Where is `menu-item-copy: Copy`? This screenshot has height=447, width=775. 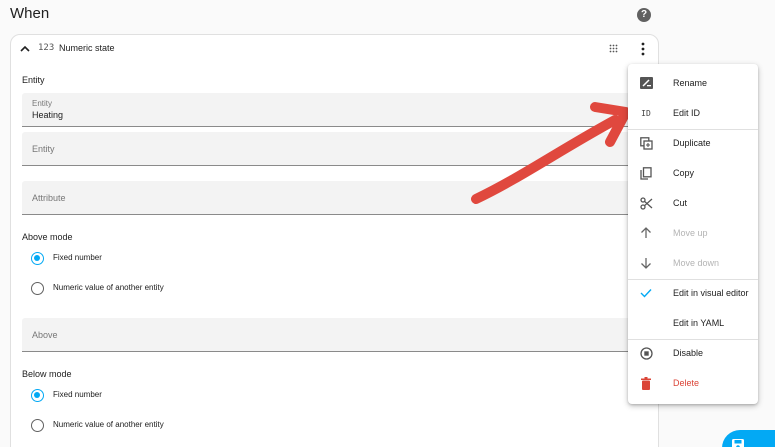
menu-item-copy: Copy is located at coordinates (693, 173).